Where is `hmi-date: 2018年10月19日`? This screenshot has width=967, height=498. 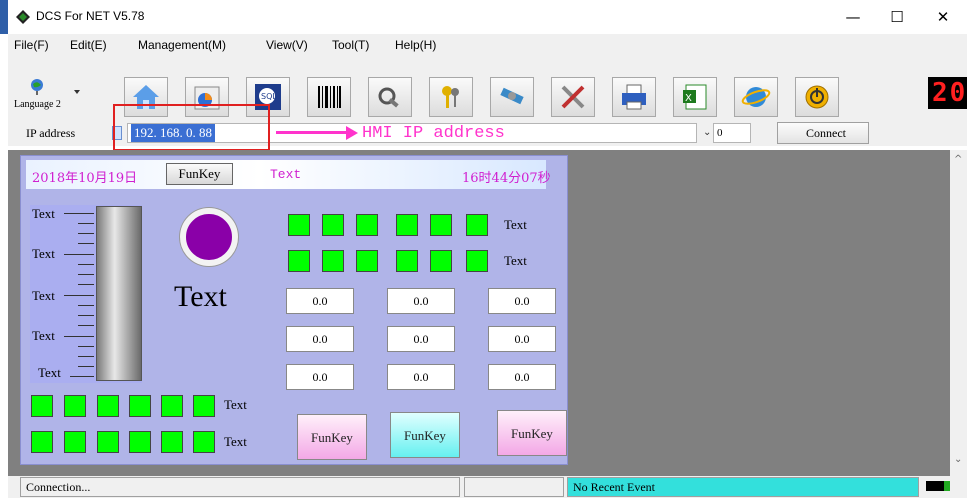
hmi-date: 2018年10月19日 is located at coordinates (85, 178).